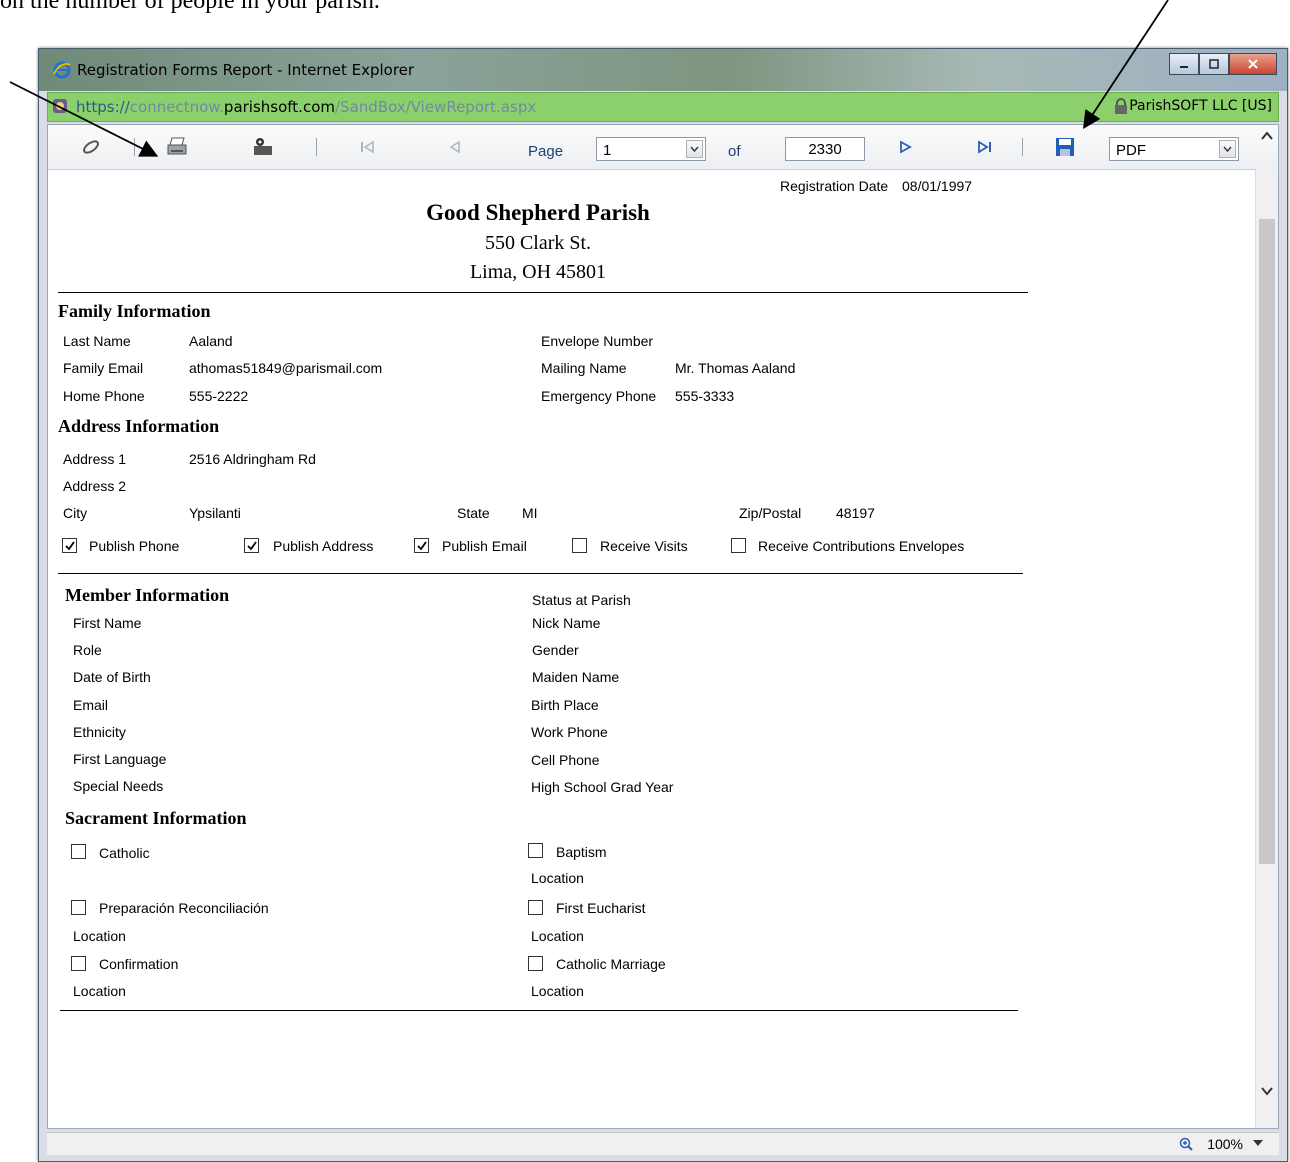 The width and height of the screenshot is (1290, 1162). What do you see at coordinates (78, 907) in the screenshot?
I see `prep-reconciliation-checkbox` at bounding box center [78, 907].